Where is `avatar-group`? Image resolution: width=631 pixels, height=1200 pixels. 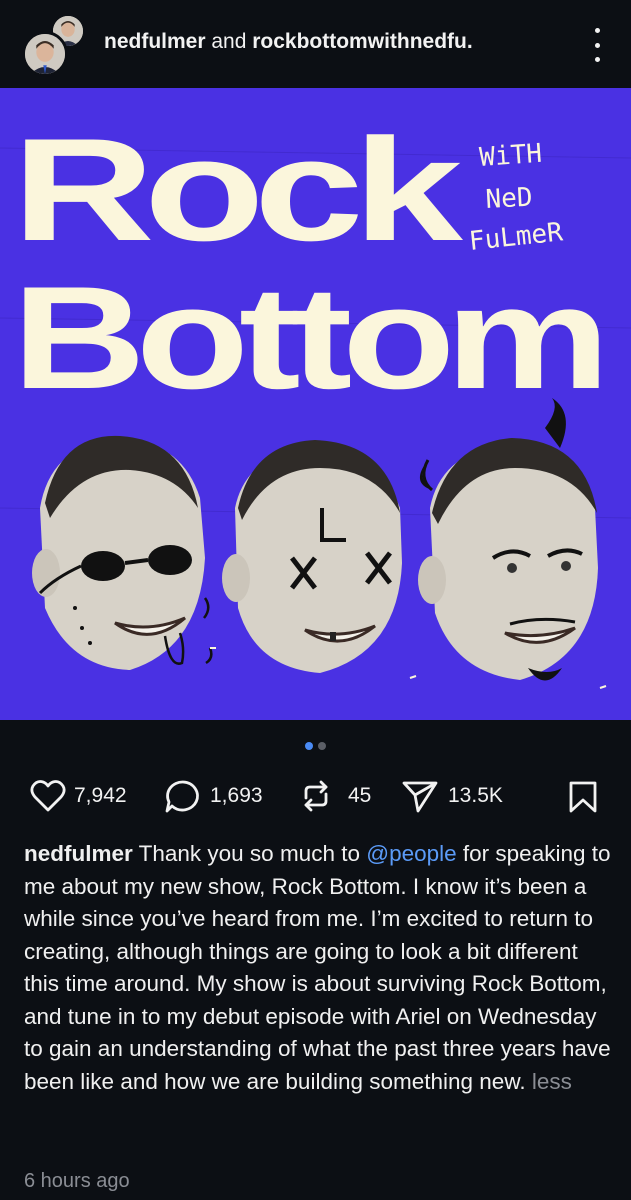
avatar-group is located at coordinates (54, 45).